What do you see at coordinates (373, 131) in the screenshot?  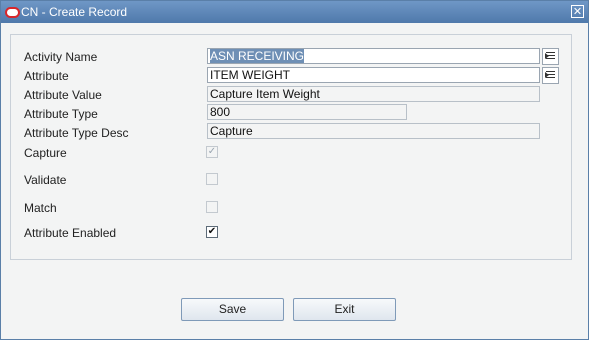 I see `attribute-type-desc-field: Capture` at bounding box center [373, 131].